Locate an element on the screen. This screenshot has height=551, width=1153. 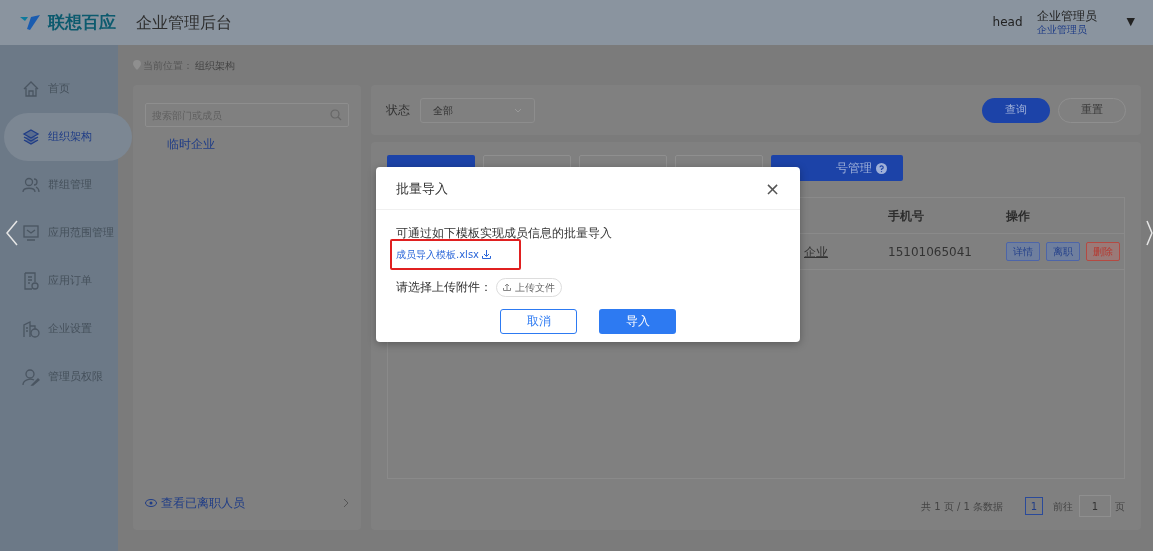
close-button: × is located at coordinates (772, 188).